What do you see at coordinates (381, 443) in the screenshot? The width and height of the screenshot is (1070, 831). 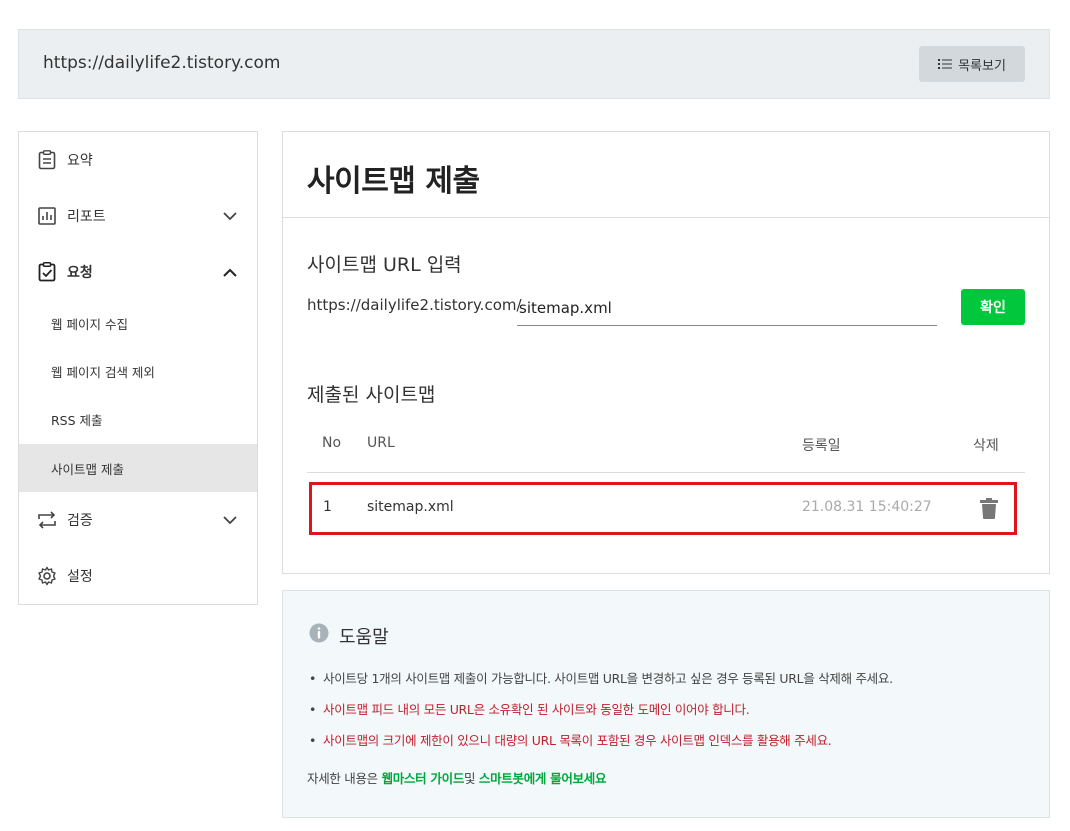 I see `column-header-url: URL` at bounding box center [381, 443].